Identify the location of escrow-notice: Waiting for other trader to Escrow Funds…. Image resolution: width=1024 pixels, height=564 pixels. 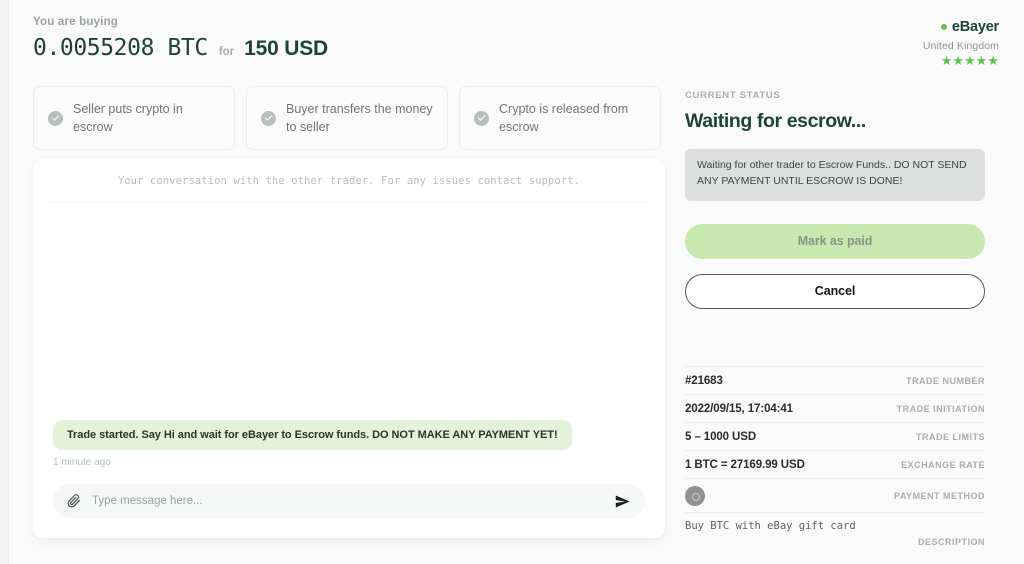
(835, 175).